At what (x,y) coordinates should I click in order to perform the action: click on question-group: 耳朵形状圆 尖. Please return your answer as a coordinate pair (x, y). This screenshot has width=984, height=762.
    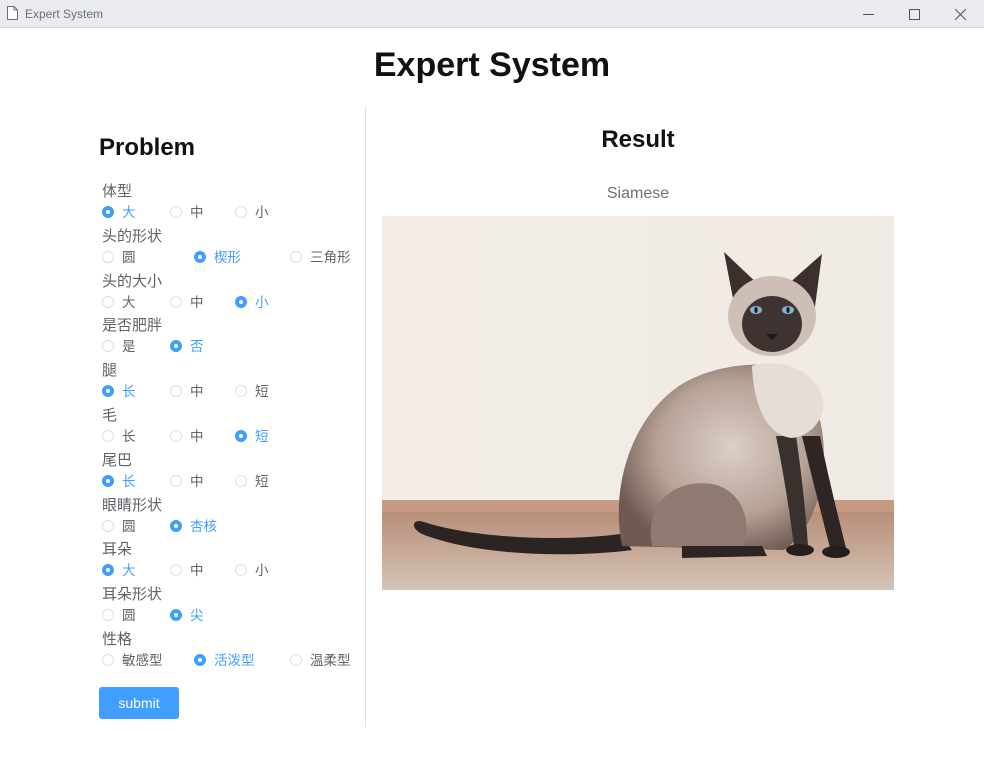
    Looking at the image, I should click on (233, 606).